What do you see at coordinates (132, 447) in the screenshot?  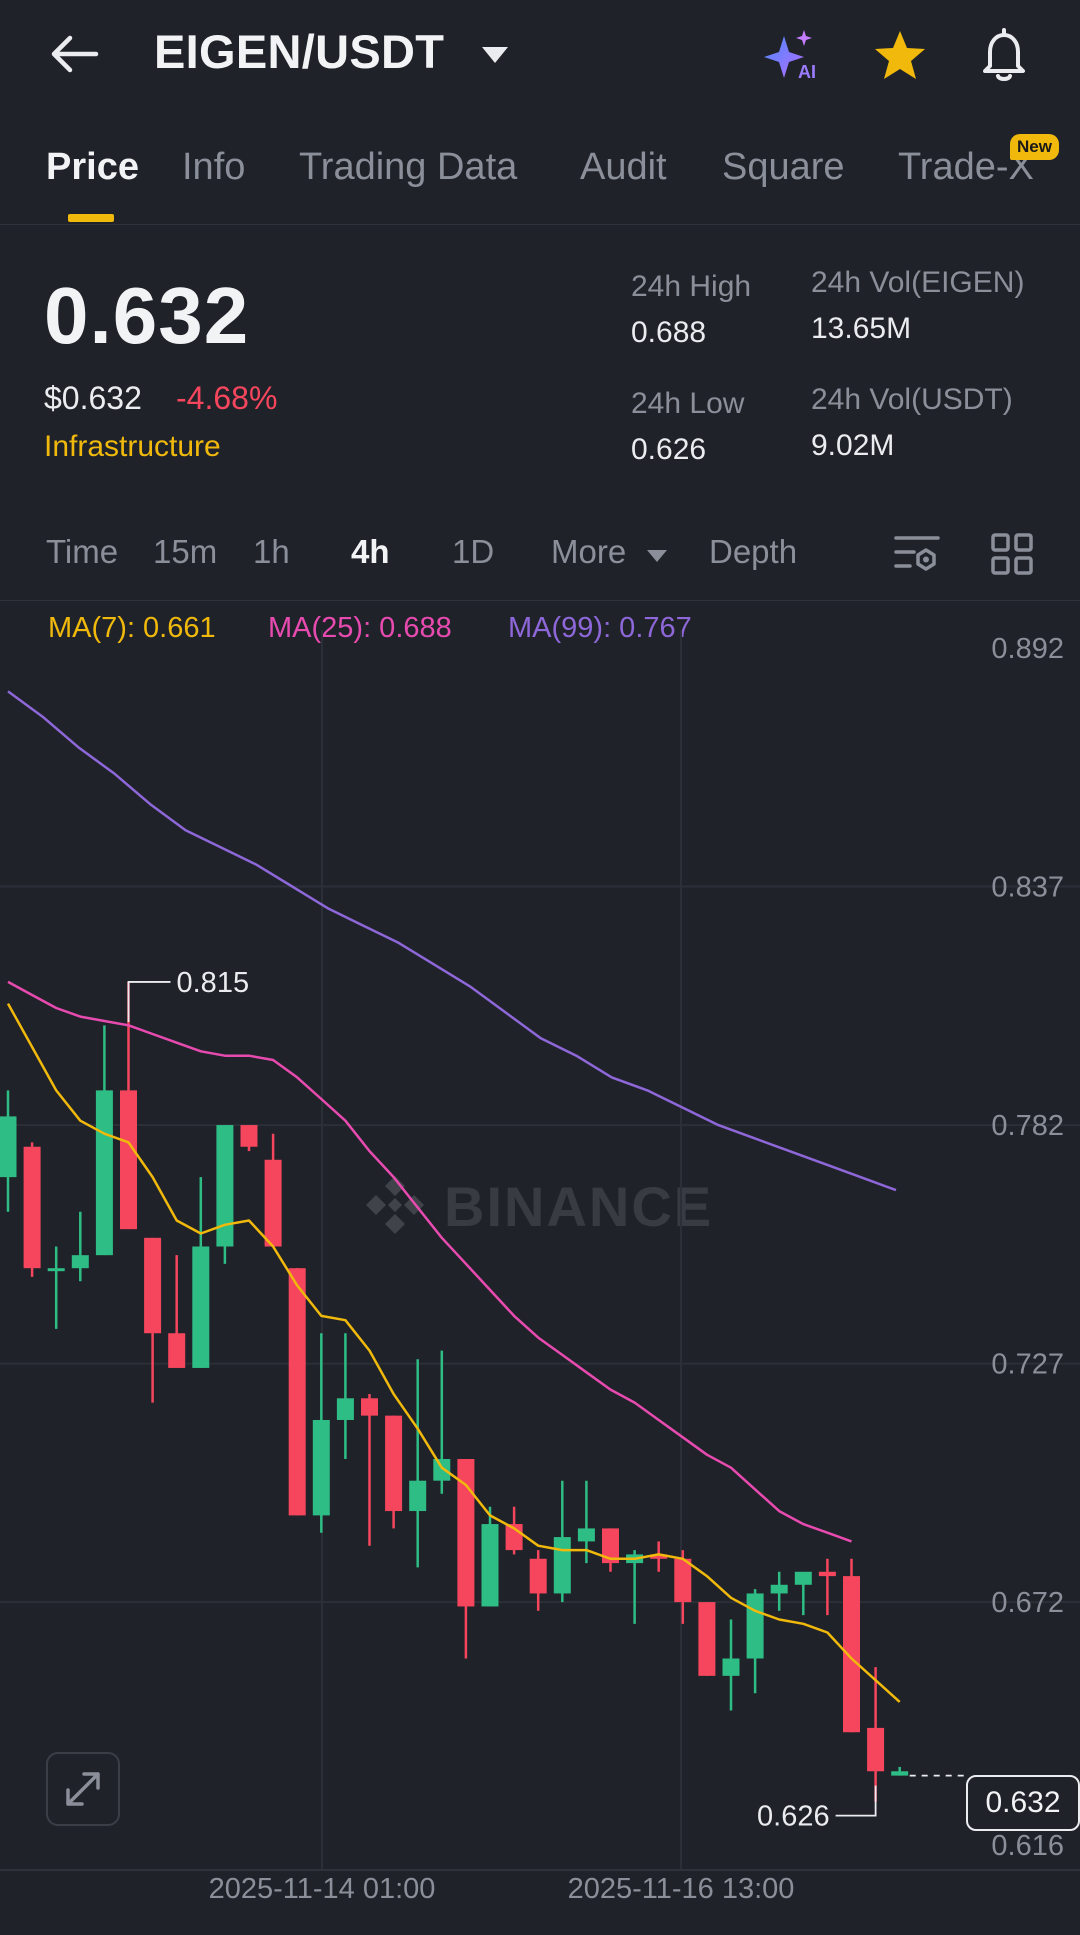 I see `category-tag: Infrastructure` at bounding box center [132, 447].